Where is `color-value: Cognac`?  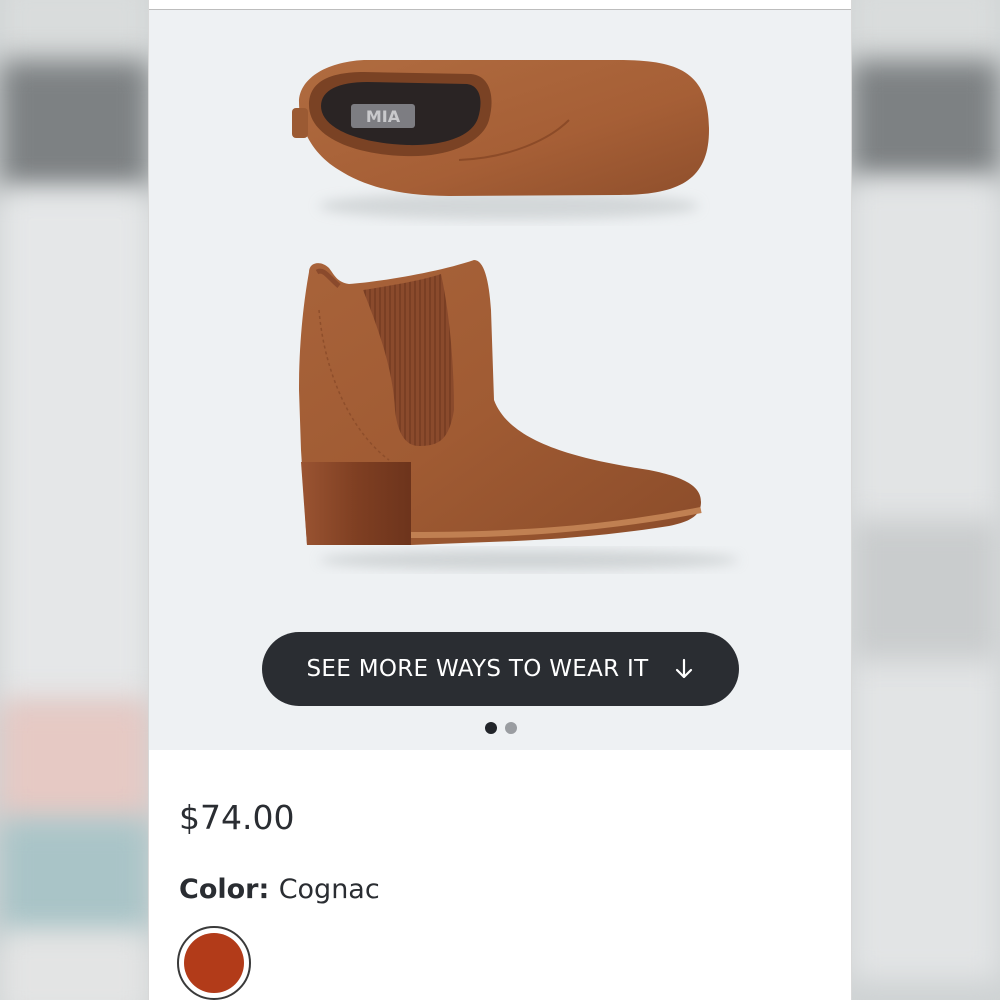 color-value: Cognac is located at coordinates (329, 889).